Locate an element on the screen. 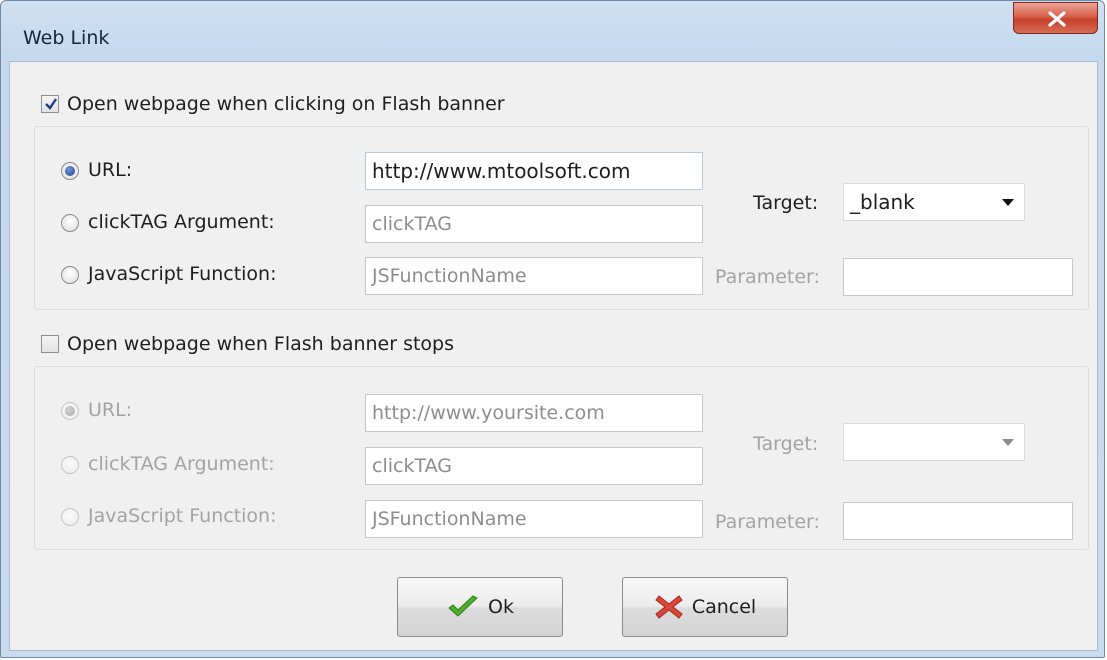 This screenshot has width=1107, height=660. stop-clicktag-radio is located at coordinates (70, 465).